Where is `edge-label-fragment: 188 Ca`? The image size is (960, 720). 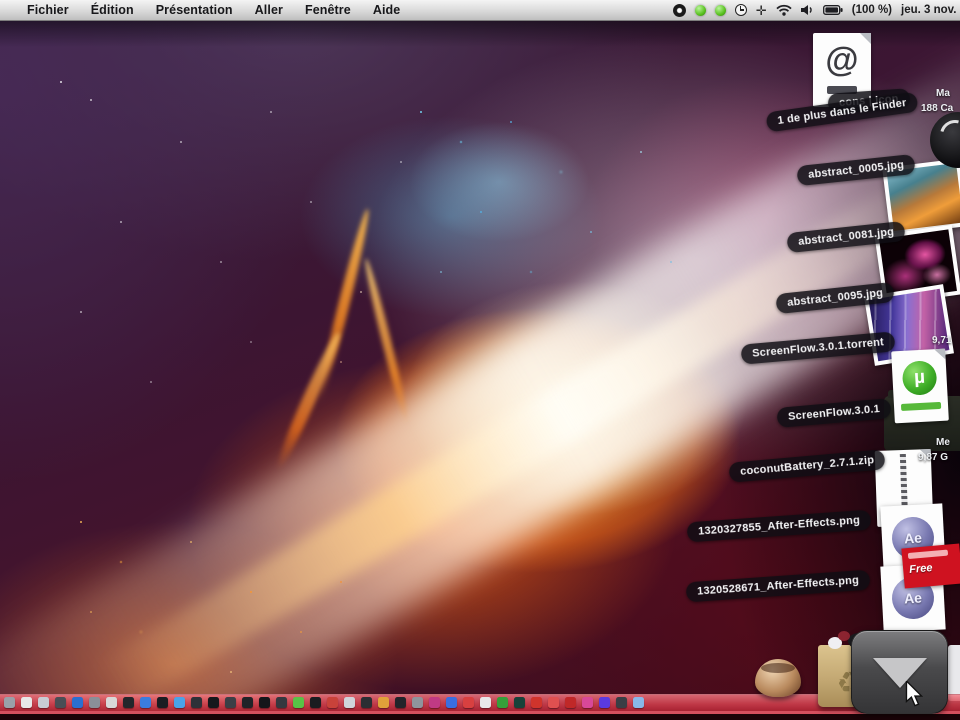 edge-label-fragment: 188 Ca is located at coordinates (937, 108).